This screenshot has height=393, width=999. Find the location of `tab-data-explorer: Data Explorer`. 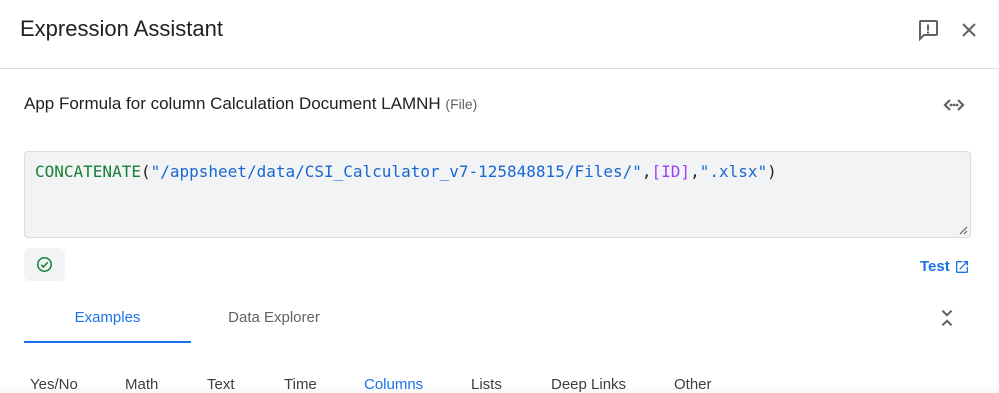

tab-data-explorer: Data Explorer is located at coordinates (274, 319).